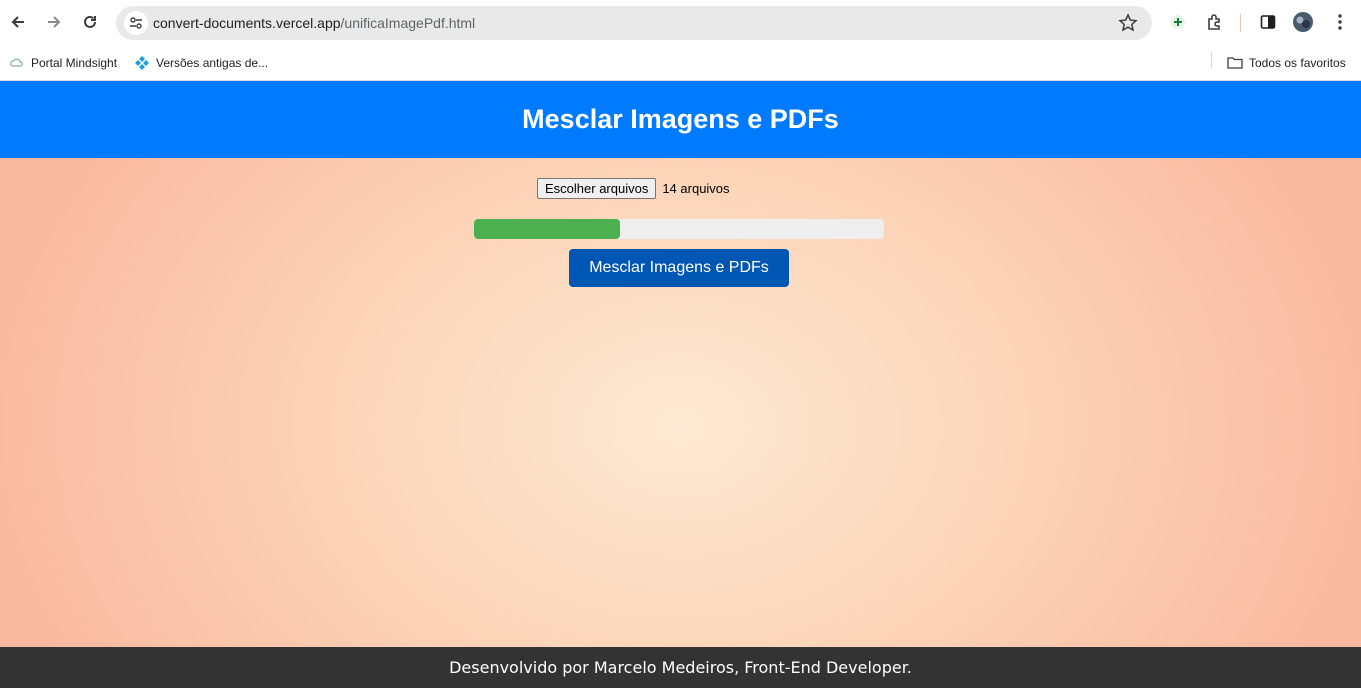  What do you see at coordinates (1240, 23) in the screenshot?
I see `toolbar-divider` at bounding box center [1240, 23].